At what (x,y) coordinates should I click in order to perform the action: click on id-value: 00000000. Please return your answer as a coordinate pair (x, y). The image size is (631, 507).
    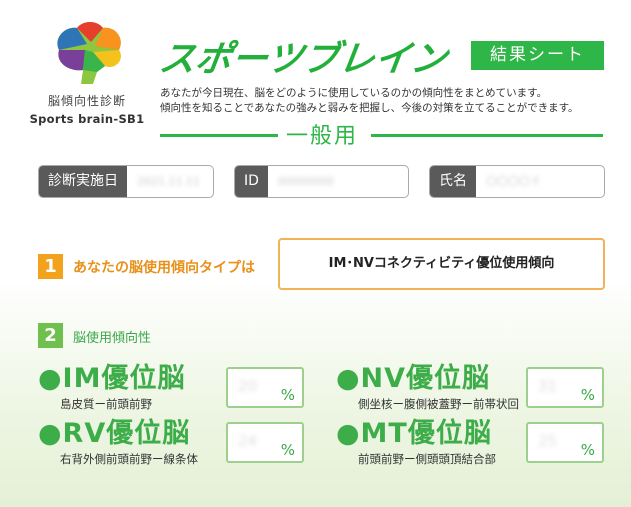
    Looking at the image, I should click on (305, 181).